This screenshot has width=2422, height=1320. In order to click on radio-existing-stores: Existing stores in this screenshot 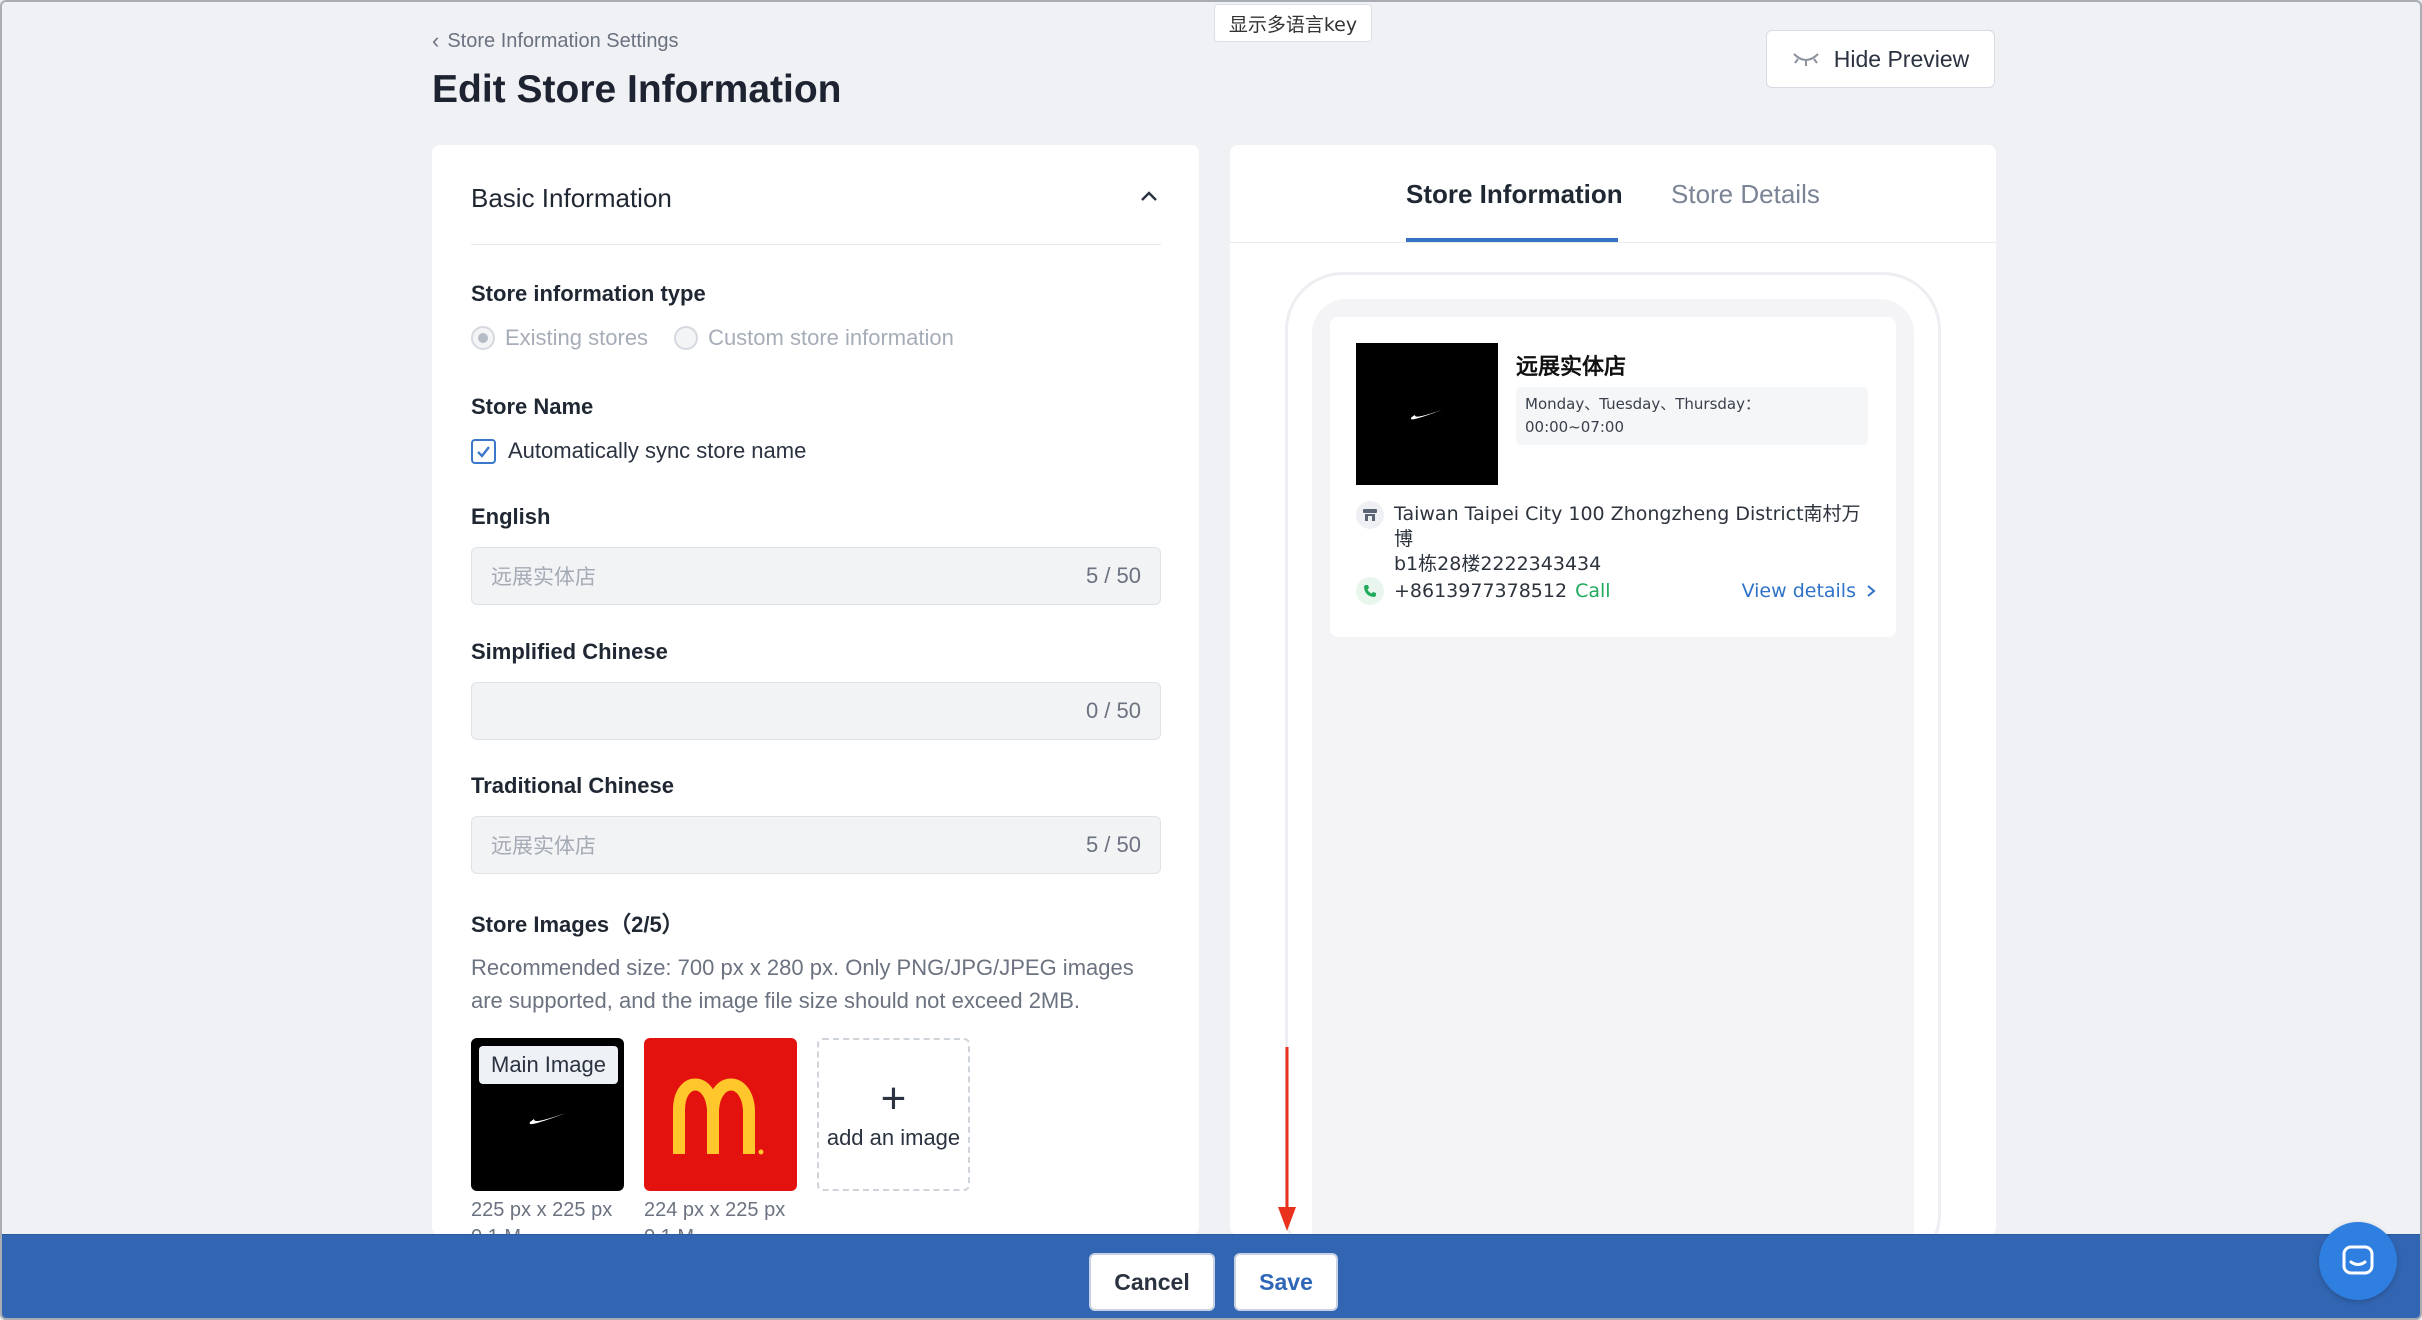, I will do `click(559, 338)`.